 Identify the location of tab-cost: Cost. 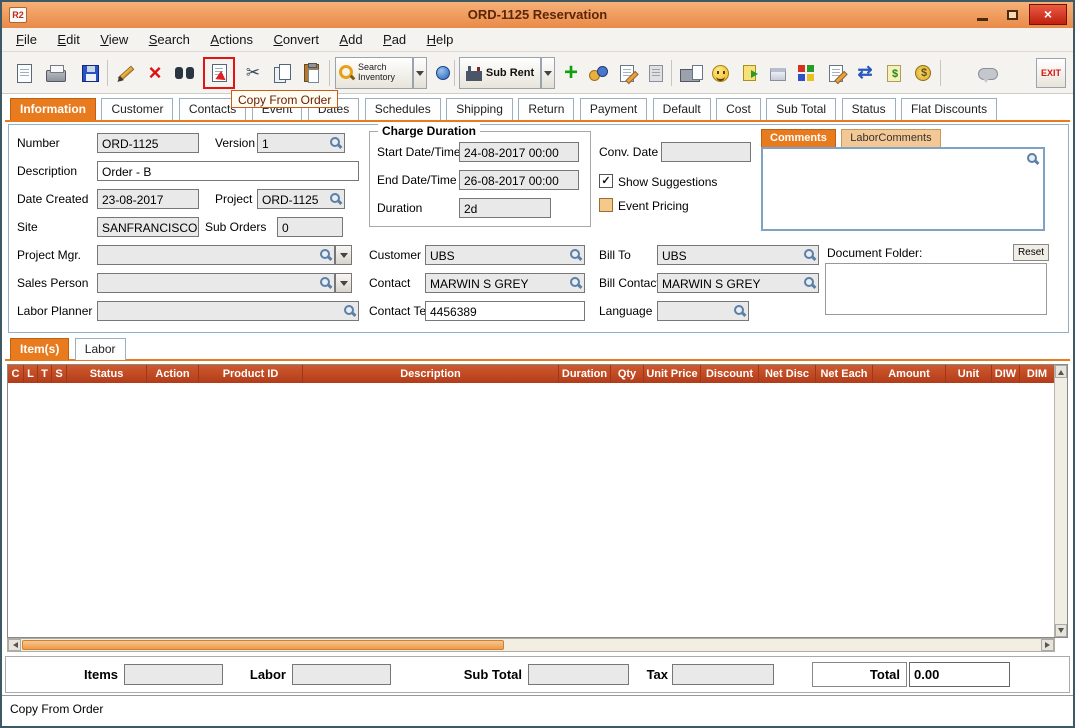
(738, 109).